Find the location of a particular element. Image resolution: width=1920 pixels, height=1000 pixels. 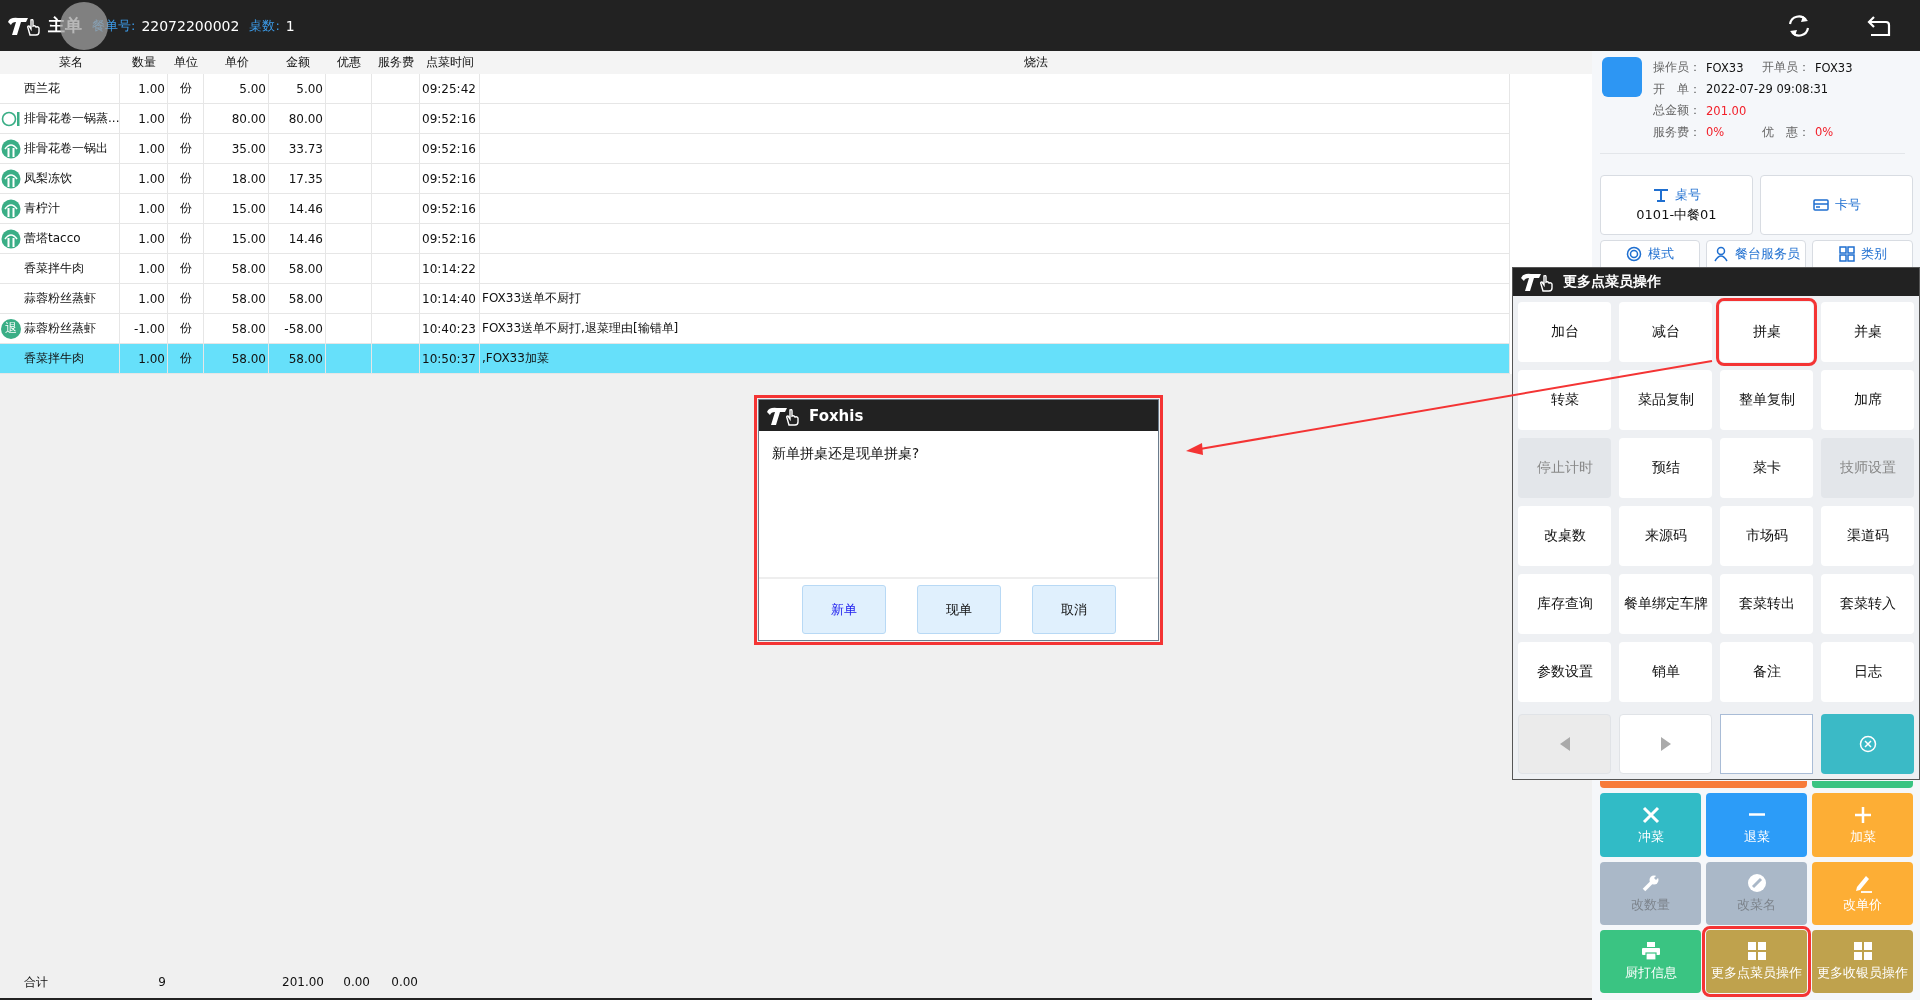

action-button: 加台 is located at coordinates (1564, 332).